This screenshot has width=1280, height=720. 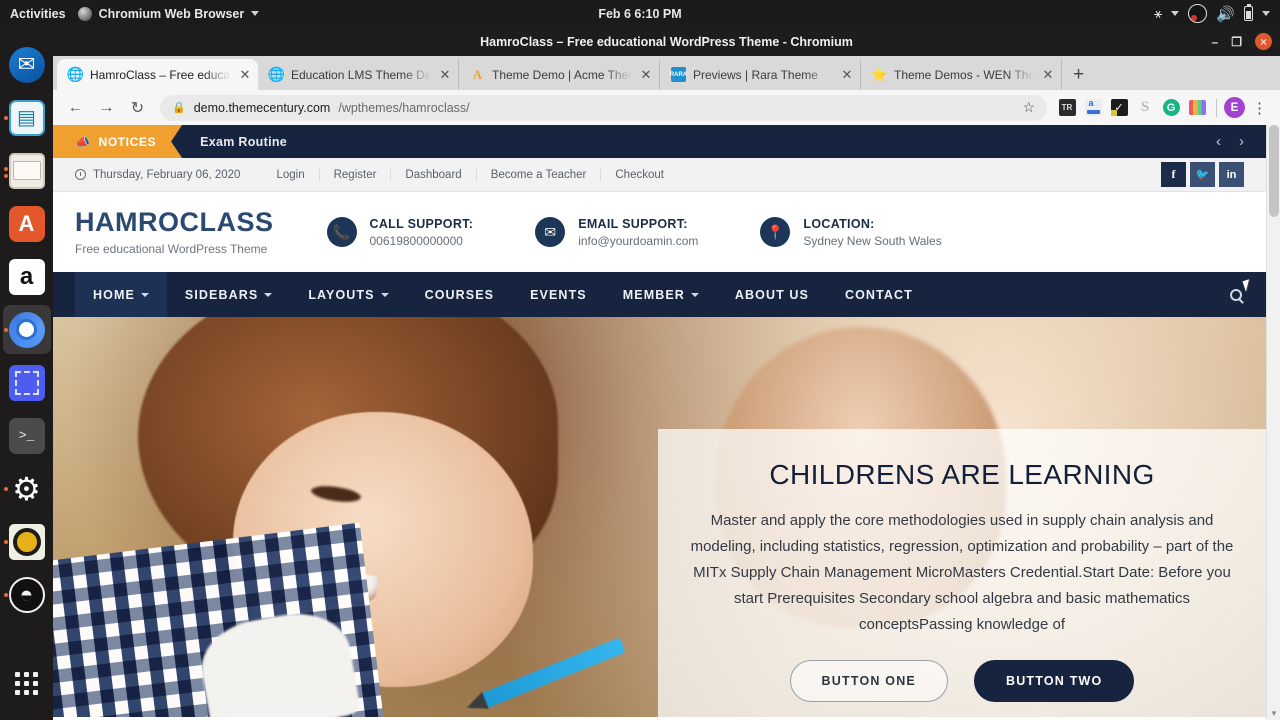 I want to click on profile-avatar: E, so click(x=1234, y=107).